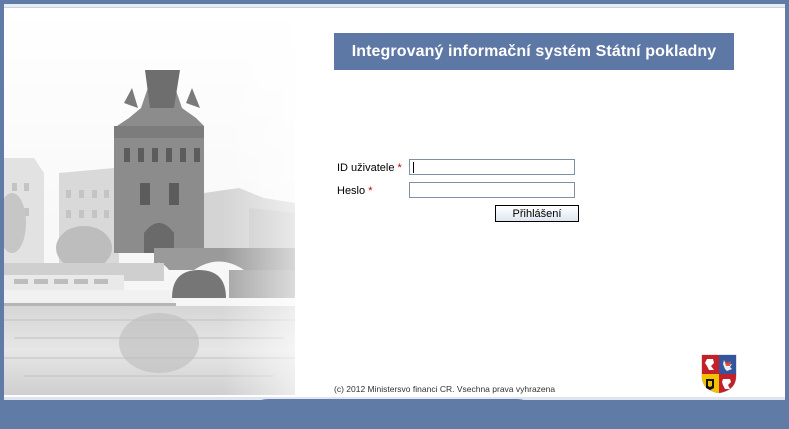  Describe the element at coordinates (492, 190) in the screenshot. I see `password-input` at that location.